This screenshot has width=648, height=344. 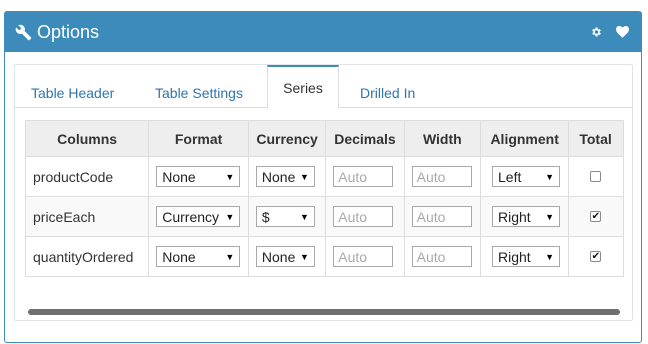 What do you see at coordinates (596, 176) in the screenshot?
I see `total-checkbox` at bounding box center [596, 176].